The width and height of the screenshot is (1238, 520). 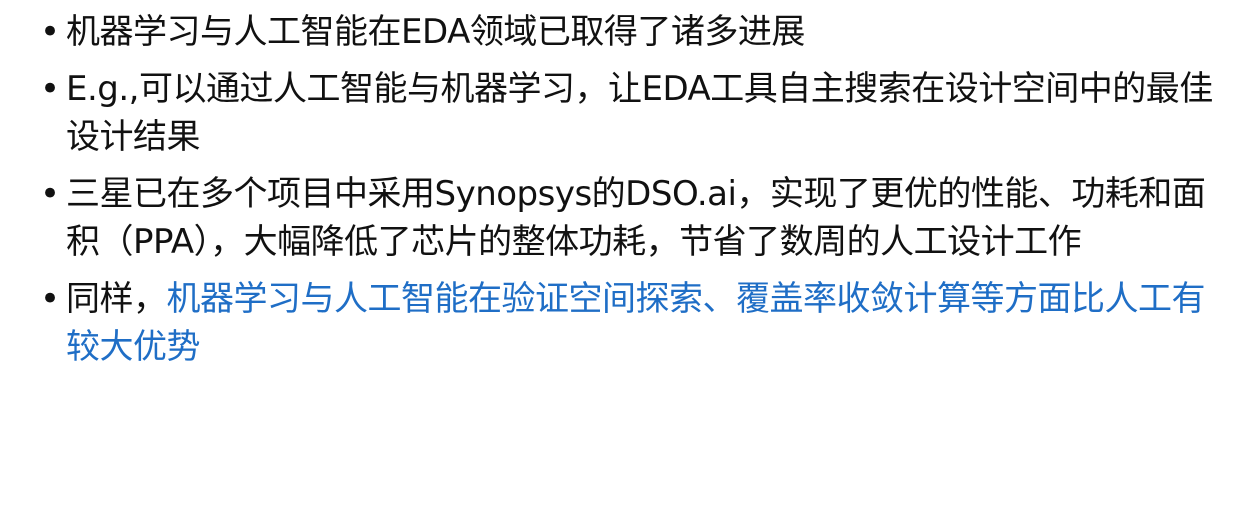 I want to click on bullet-item-1: • 机器学习与人工智能在EDA领域已取得了诸多进展, so click(x=619, y=32).